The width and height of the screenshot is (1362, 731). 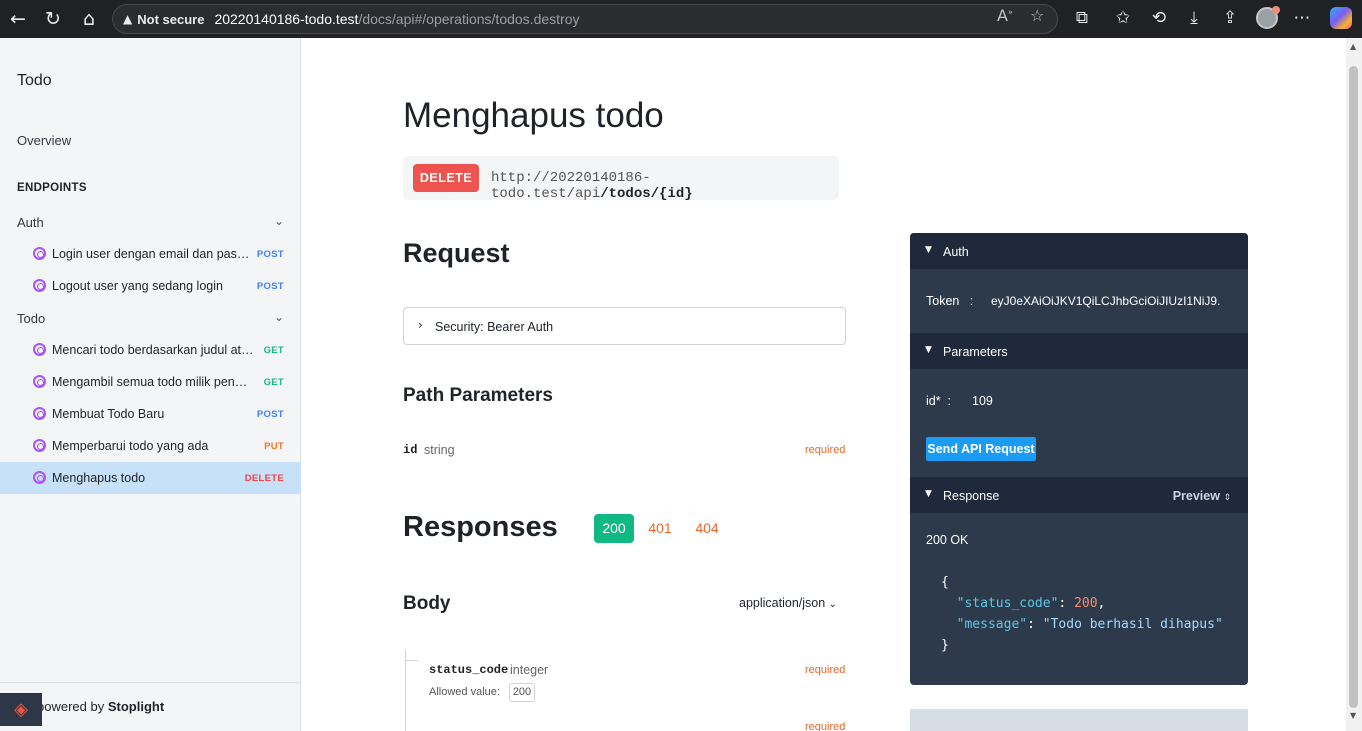 What do you see at coordinates (1302, 18) in the screenshot?
I see `more-icon: ⋯` at bounding box center [1302, 18].